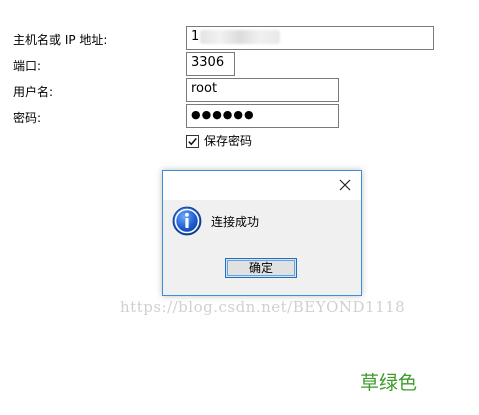  What do you see at coordinates (204, 88) in the screenshot?
I see `user-input-value: root` at bounding box center [204, 88].